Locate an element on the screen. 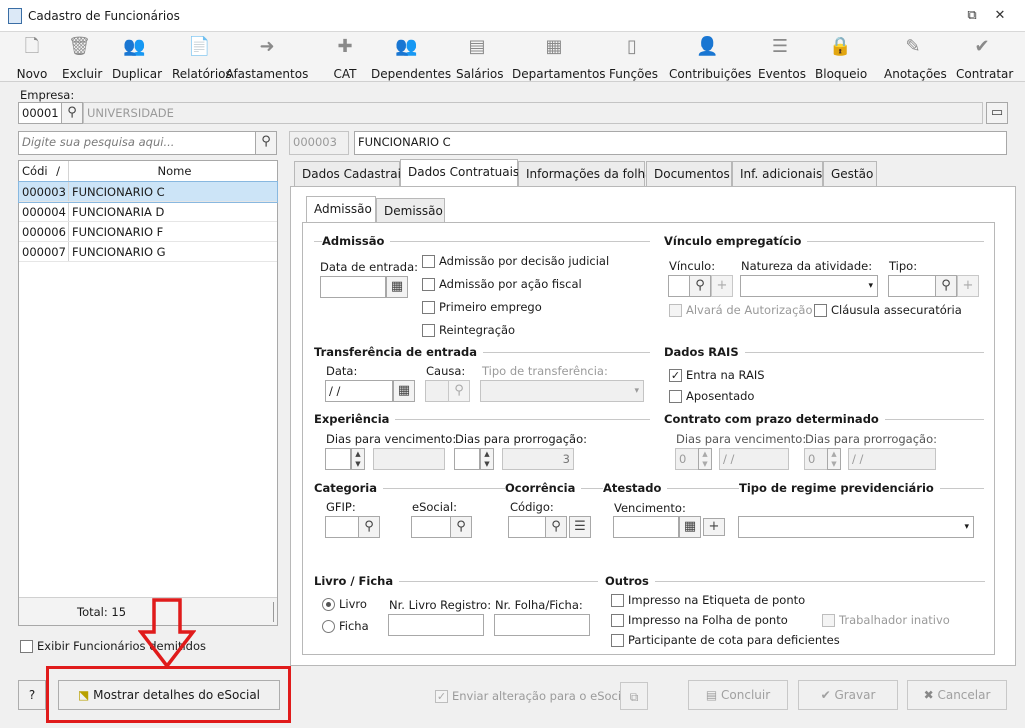  send-esocial-checkbox: ✓ Enviar alteração para o eSocial is located at coordinates (533, 696).